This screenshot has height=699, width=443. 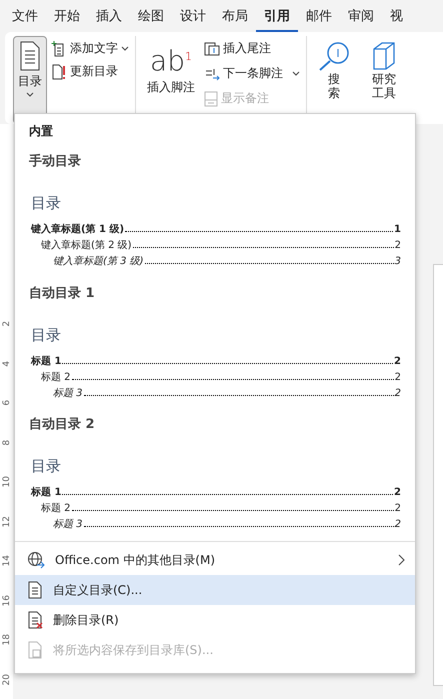 I want to click on ruler-number: 8, so click(x=6, y=443).